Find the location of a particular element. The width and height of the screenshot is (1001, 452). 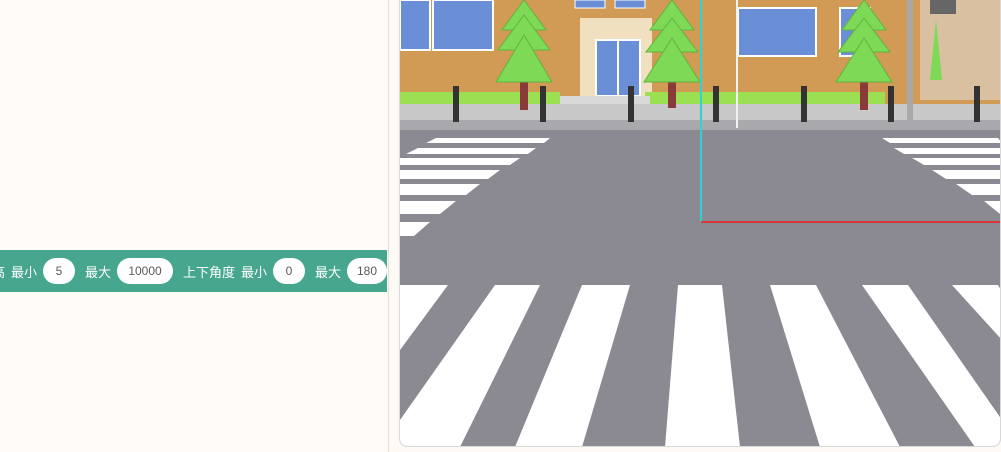

block-label-vertical-angle: 上下角度 is located at coordinates (208, 273).